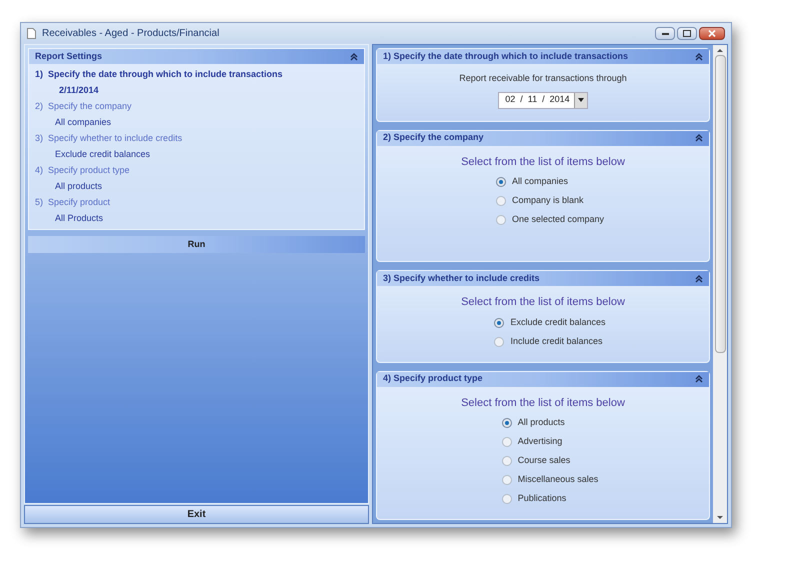  What do you see at coordinates (550, 423) in the screenshot?
I see `radio-option: All products` at bounding box center [550, 423].